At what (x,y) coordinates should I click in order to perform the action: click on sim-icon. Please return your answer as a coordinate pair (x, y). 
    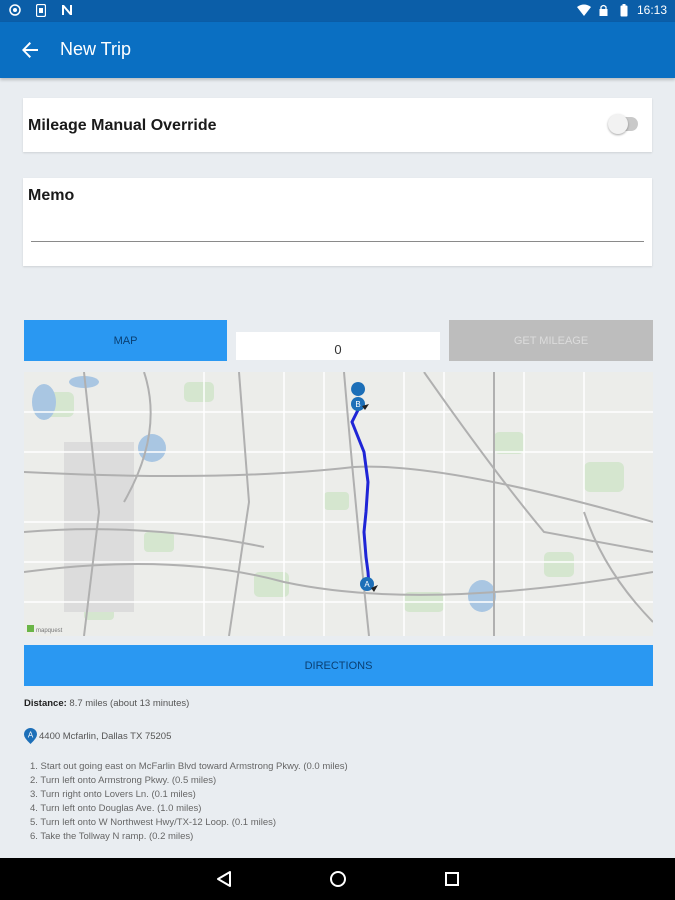
    Looking at the image, I should click on (41, 10).